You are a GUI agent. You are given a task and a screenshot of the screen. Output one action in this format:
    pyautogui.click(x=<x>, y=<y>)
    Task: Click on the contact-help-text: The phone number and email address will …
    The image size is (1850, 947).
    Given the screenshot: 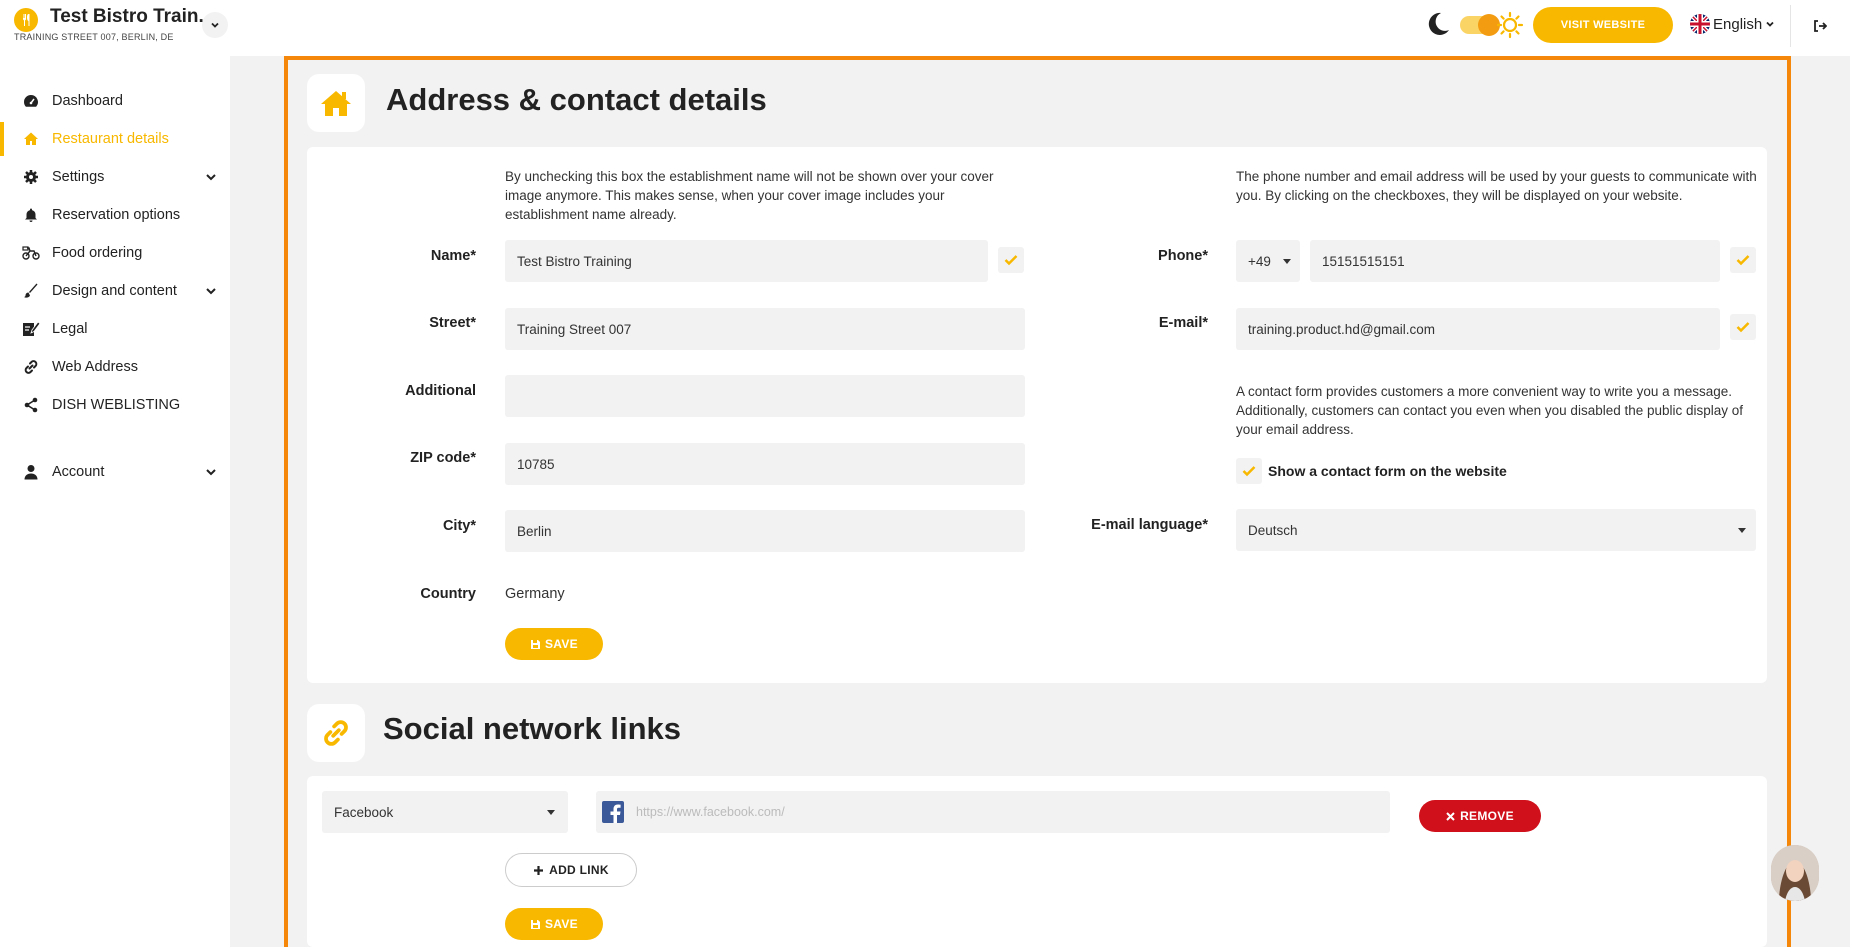 What is the action you would take?
    pyautogui.click(x=1496, y=186)
    